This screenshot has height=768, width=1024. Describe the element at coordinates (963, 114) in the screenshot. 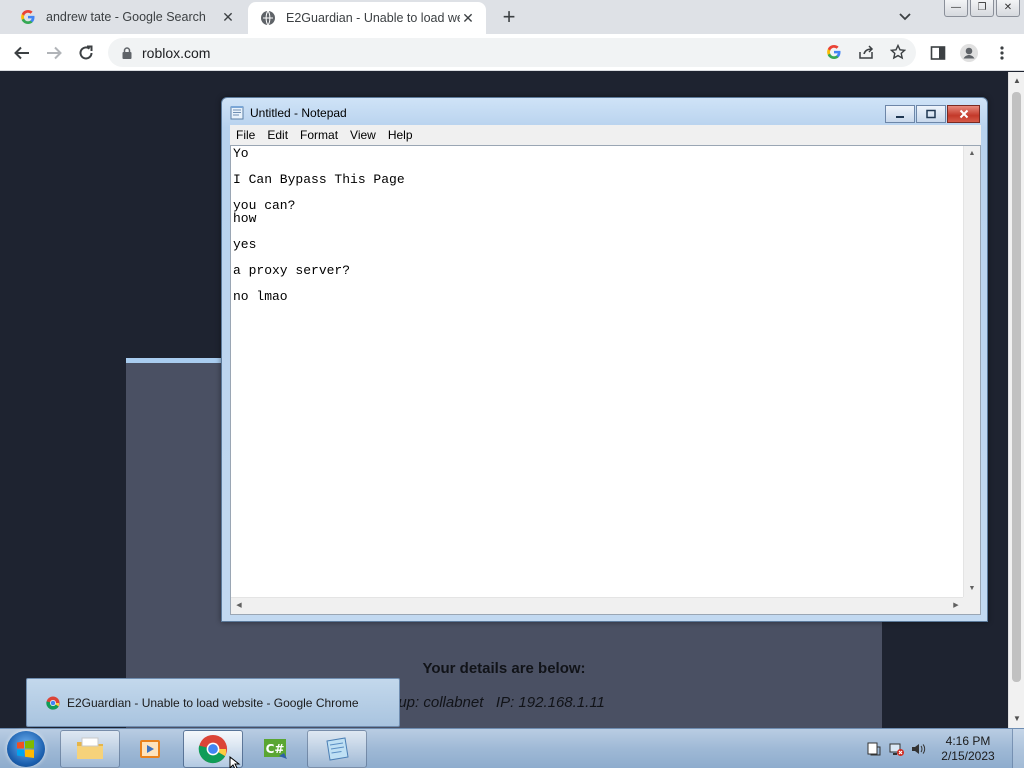

I see `close-icon` at that location.